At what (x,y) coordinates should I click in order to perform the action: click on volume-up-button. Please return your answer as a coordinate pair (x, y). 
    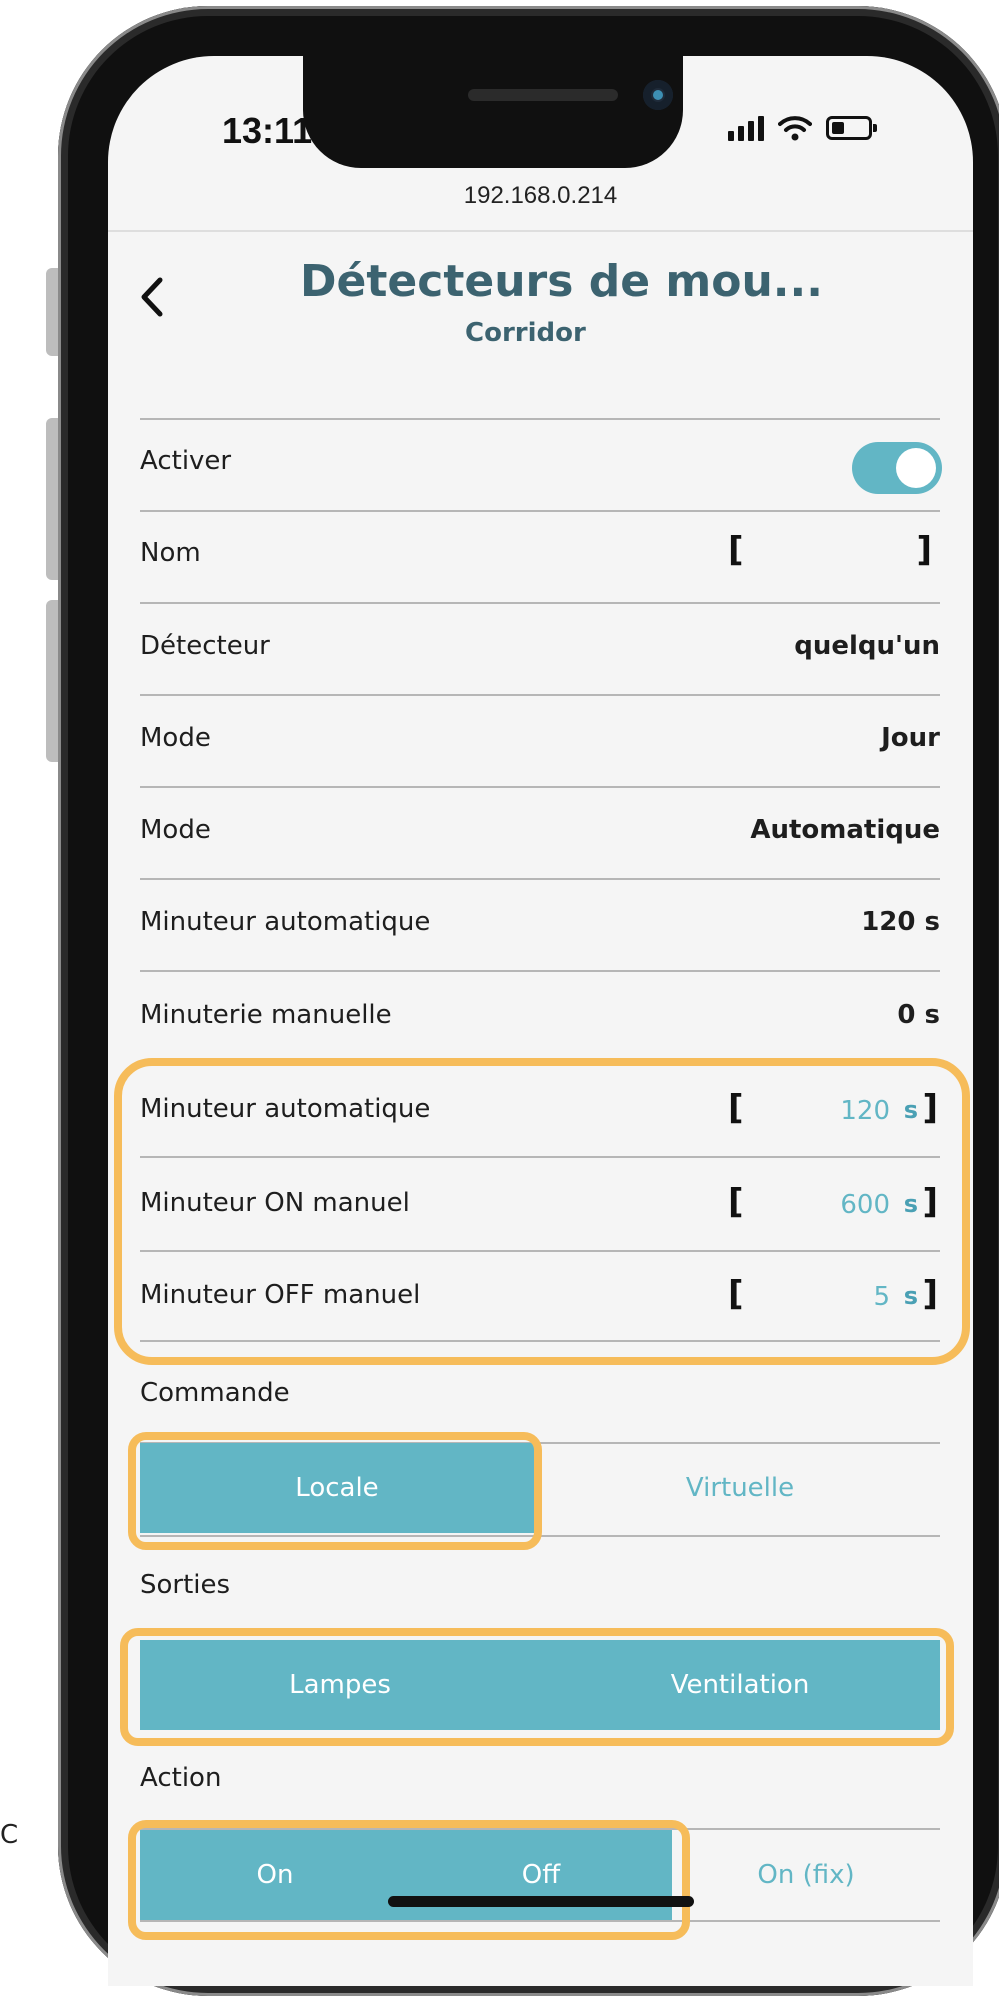
    Looking at the image, I should click on (52, 499).